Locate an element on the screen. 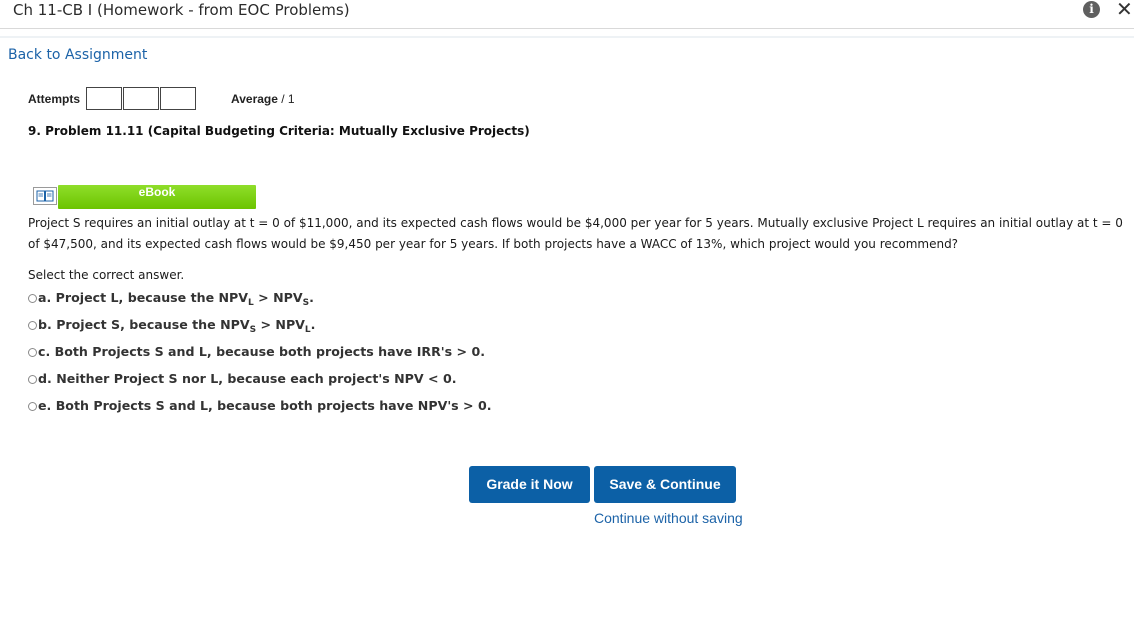 Image resolution: width=1134 pixels, height=619 pixels. info-icon: i is located at coordinates (1091, 9).